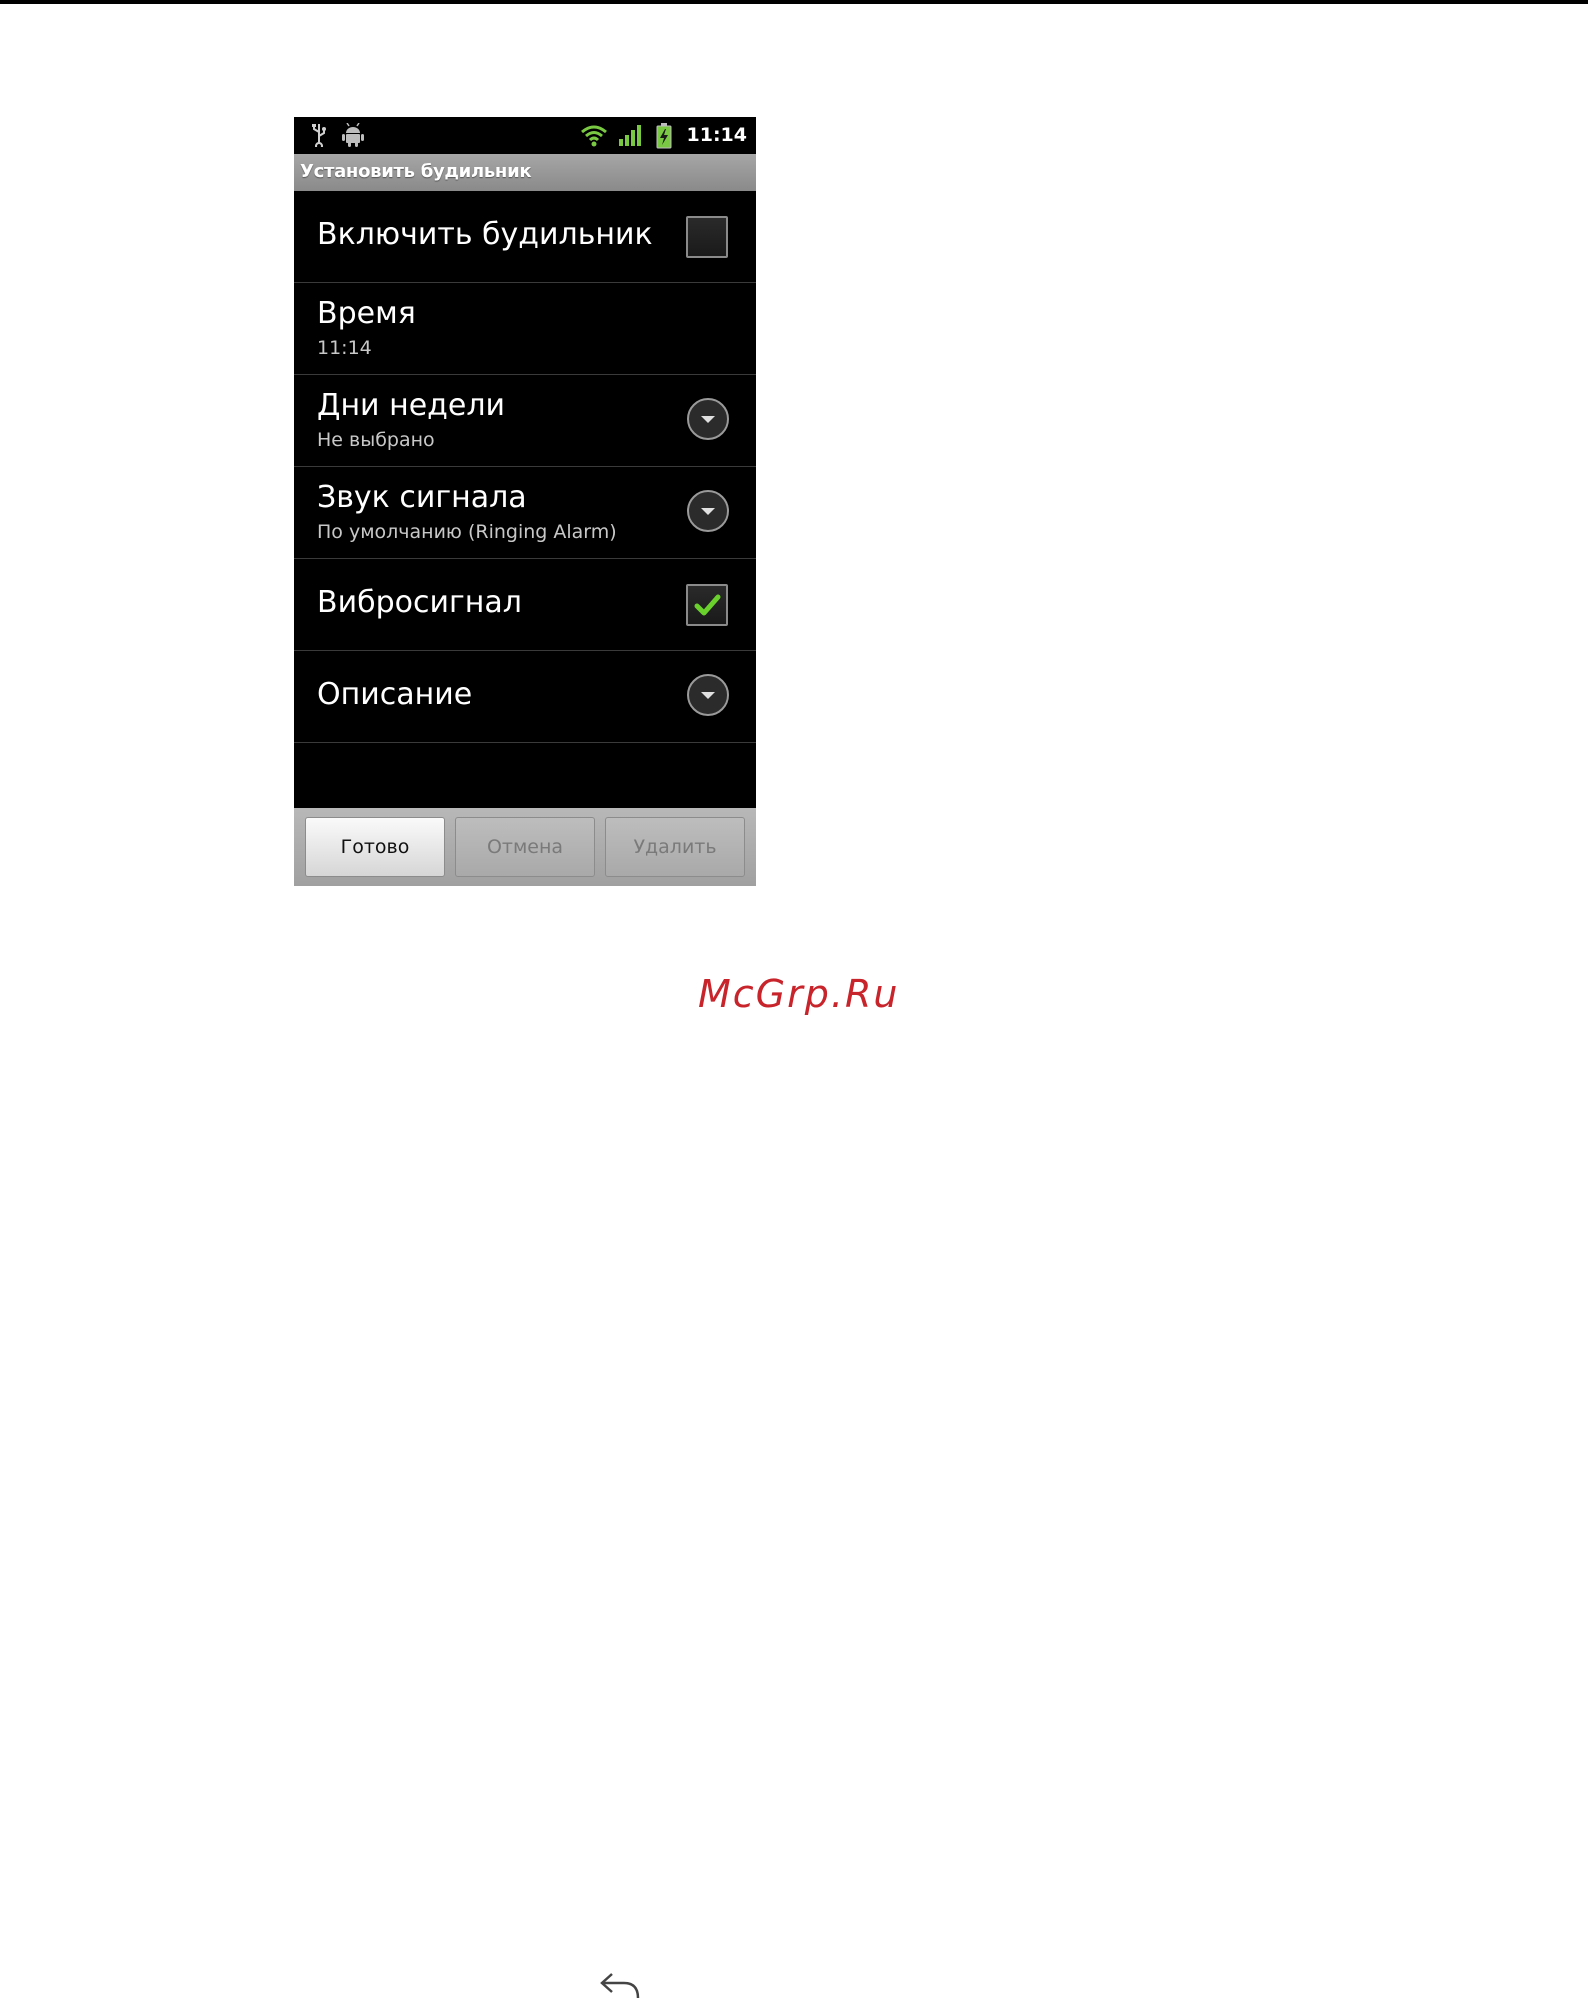  What do you see at coordinates (366, 313) in the screenshot?
I see `setting-time-label: Время` at bounding box center [366, 313].